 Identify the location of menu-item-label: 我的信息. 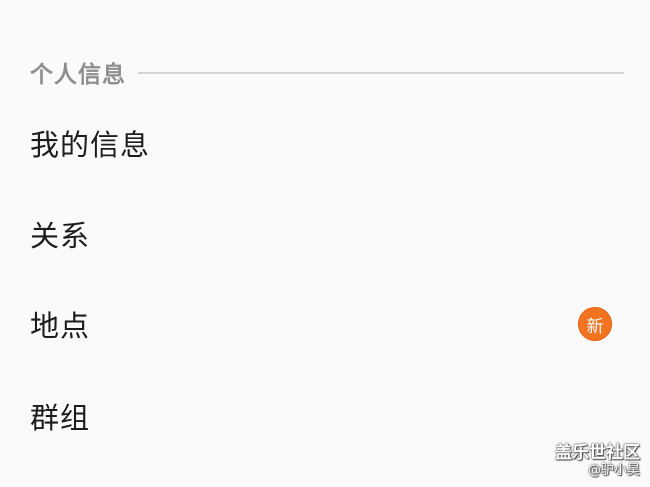
(90, 145).